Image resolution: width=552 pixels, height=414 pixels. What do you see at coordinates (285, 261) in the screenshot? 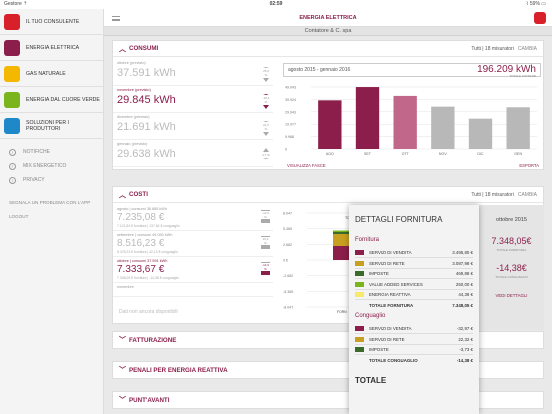
I see `y-tick-label: 0 €` at bounding box center [285, 261].